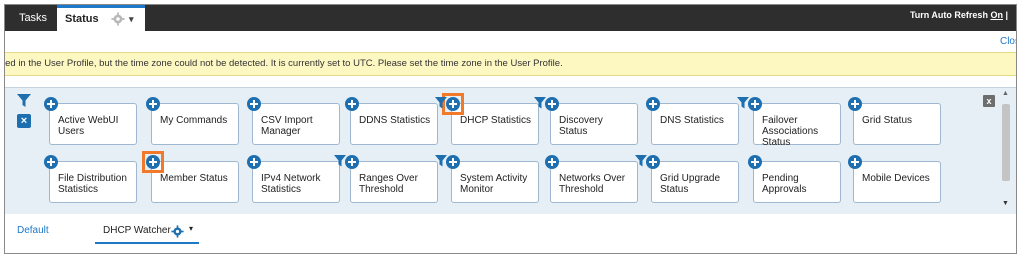  Describe the element at coordinates (88, 126) in the screenshot. I see `widget-title: Active WebUI Users` at that location.